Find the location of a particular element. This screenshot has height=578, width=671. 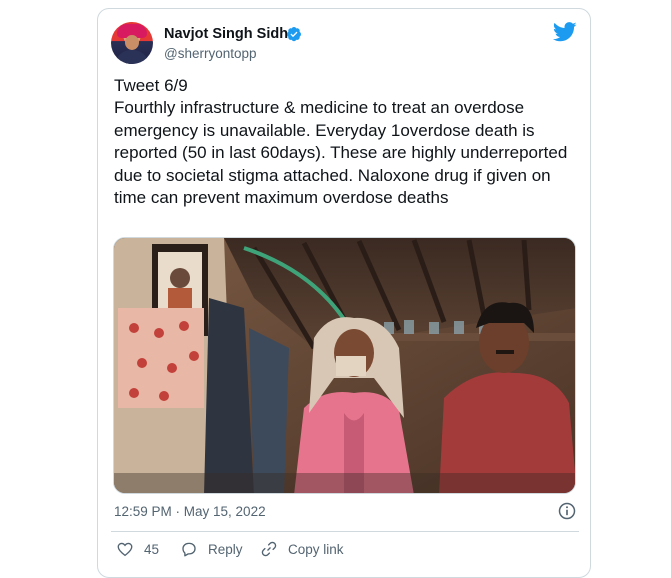

divider is located at coordinates (345, 531).